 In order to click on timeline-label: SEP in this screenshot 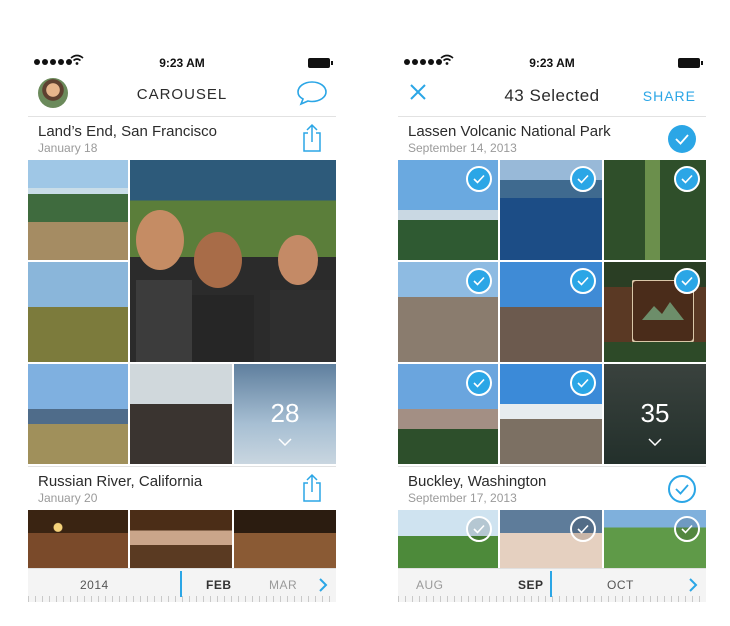, I will do `click(531, 585)`.